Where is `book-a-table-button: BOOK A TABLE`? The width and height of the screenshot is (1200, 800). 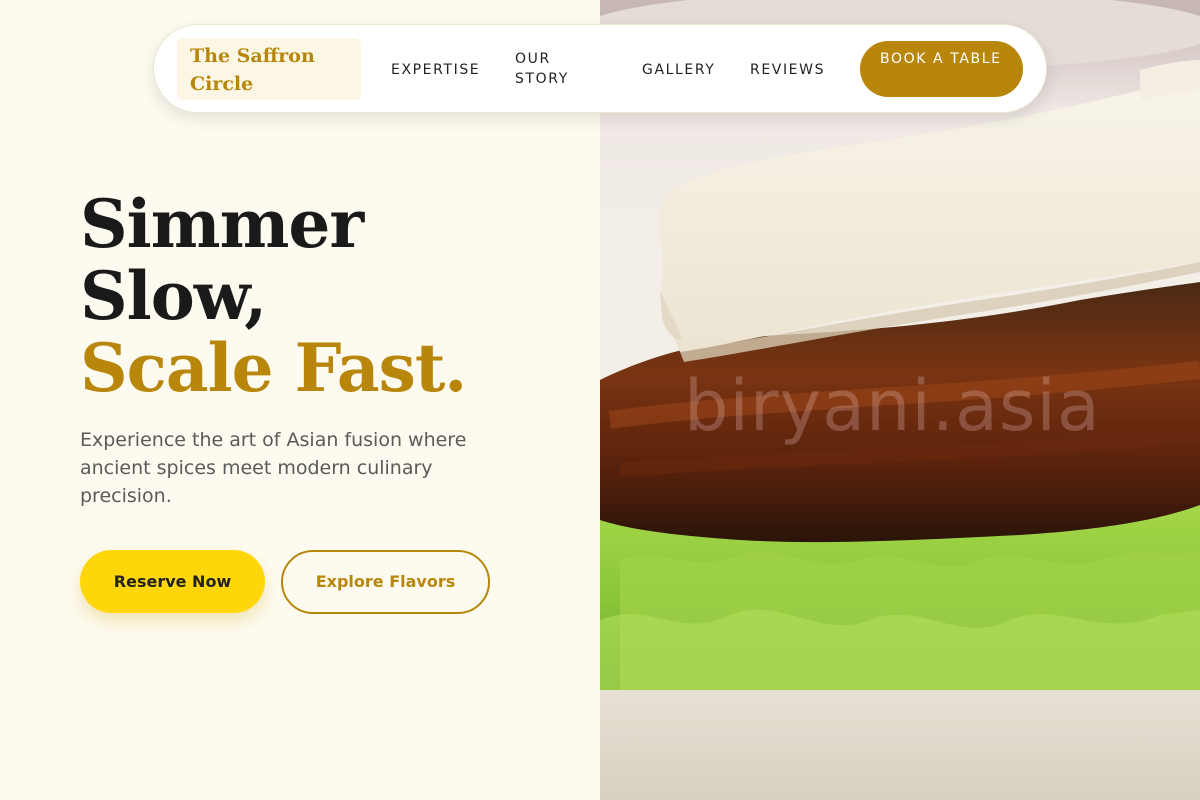 book-a-table-button: BOOK A TABLE is located at coordinates (941, 69).